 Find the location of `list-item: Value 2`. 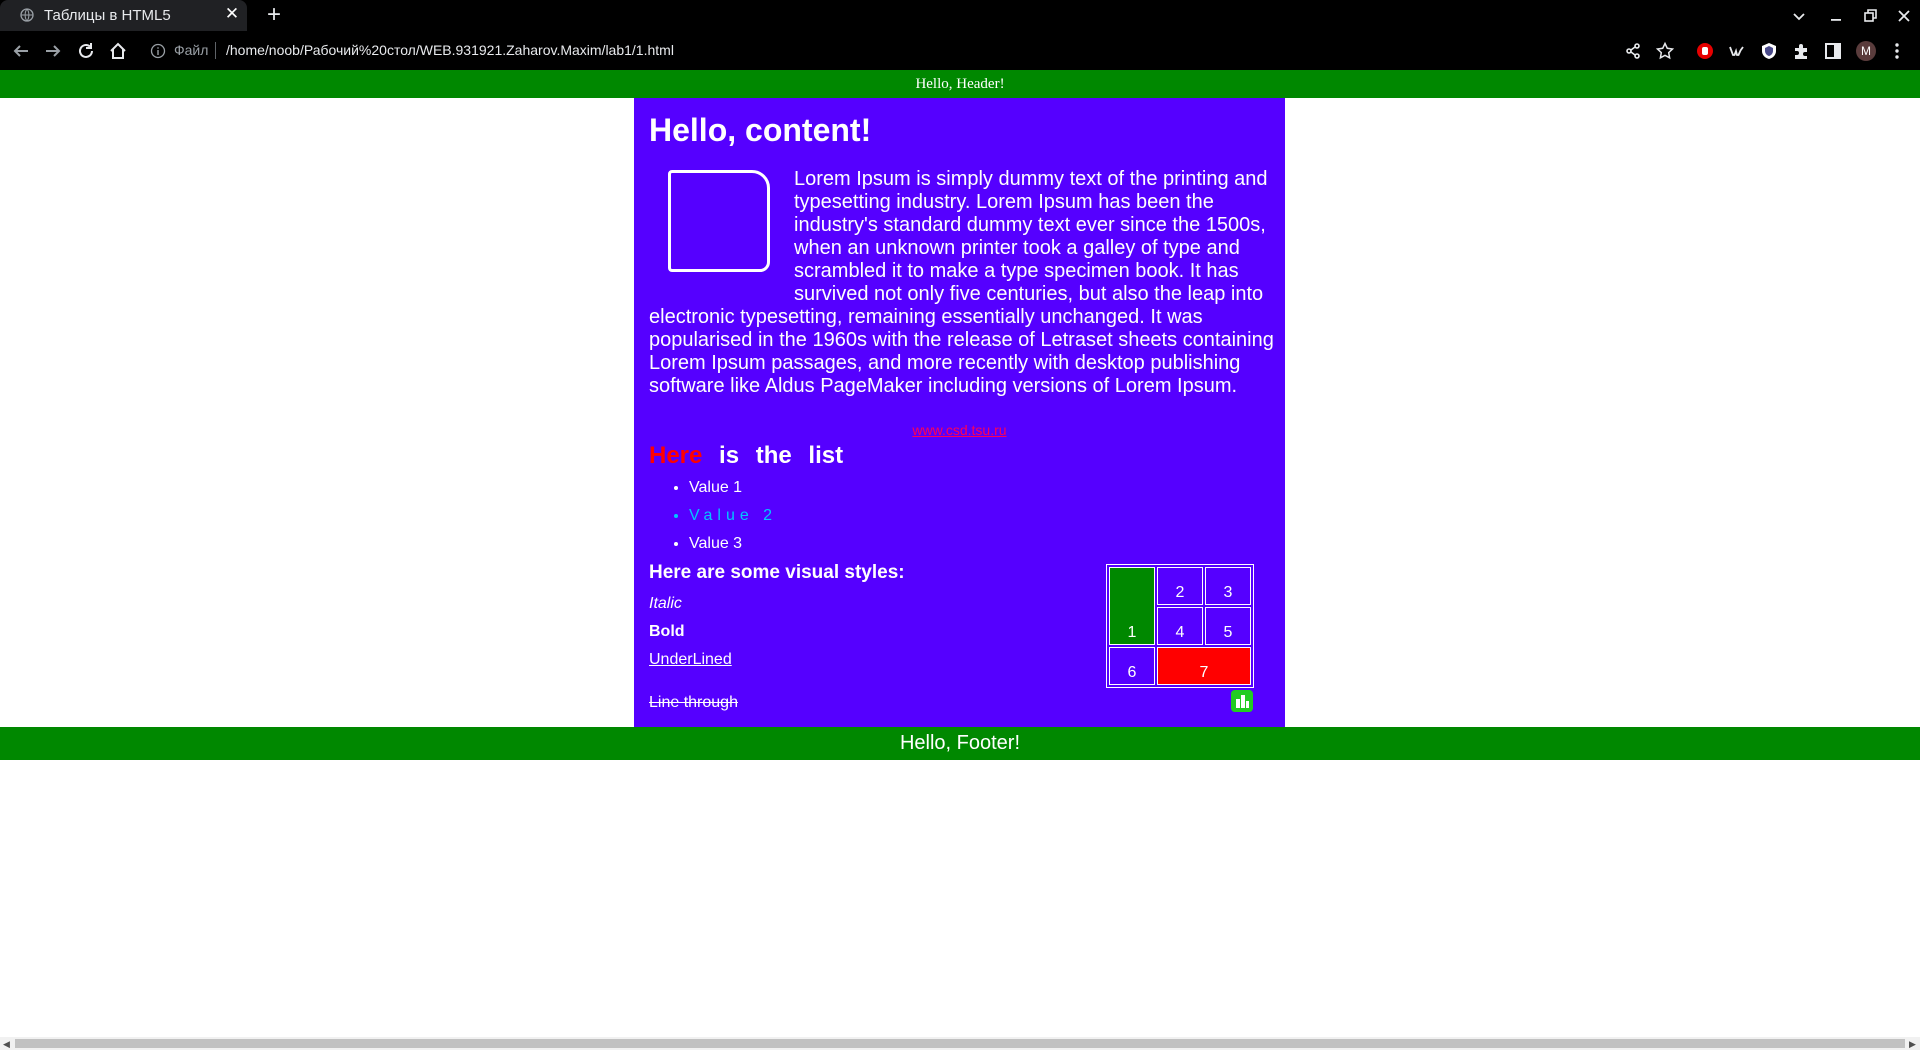

list-item: Value 2 is located at coordinates (733, 516).